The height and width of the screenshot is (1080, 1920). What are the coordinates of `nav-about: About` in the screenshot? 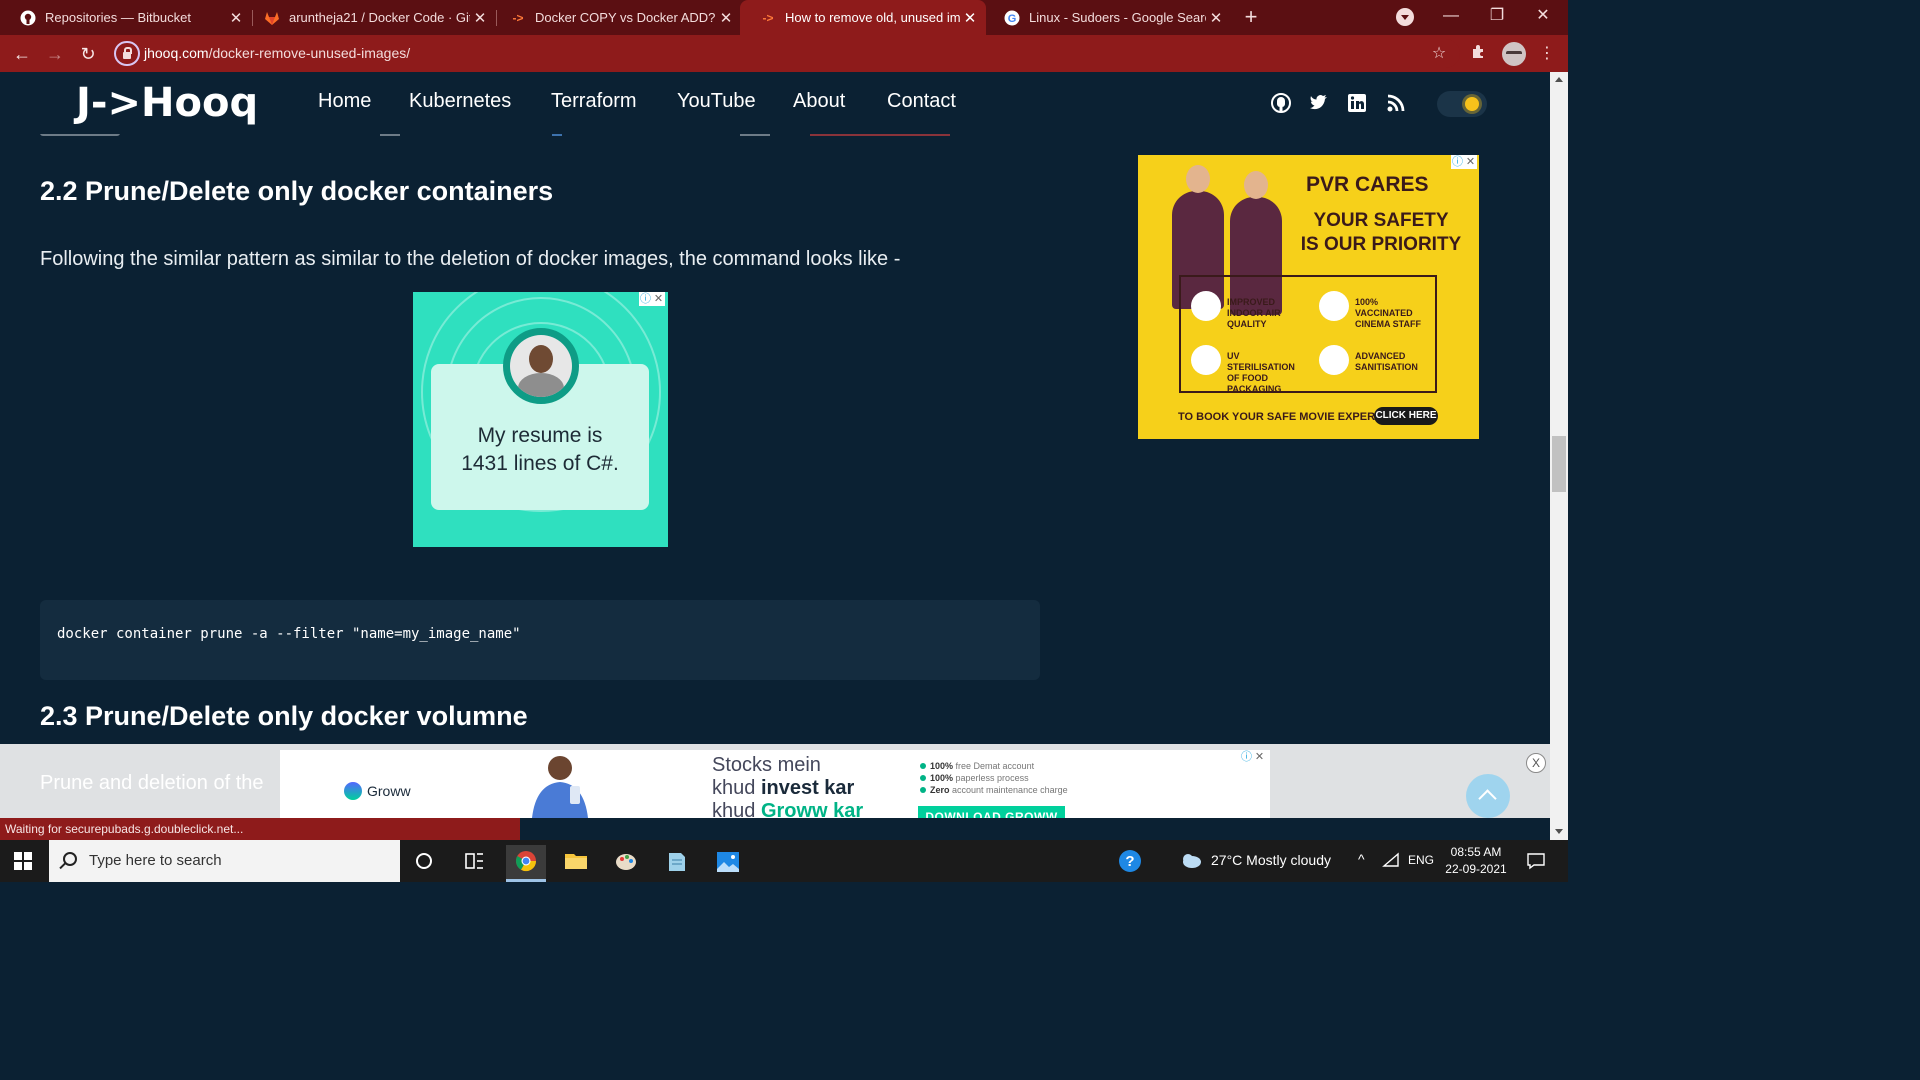 It's located at (819, 101).